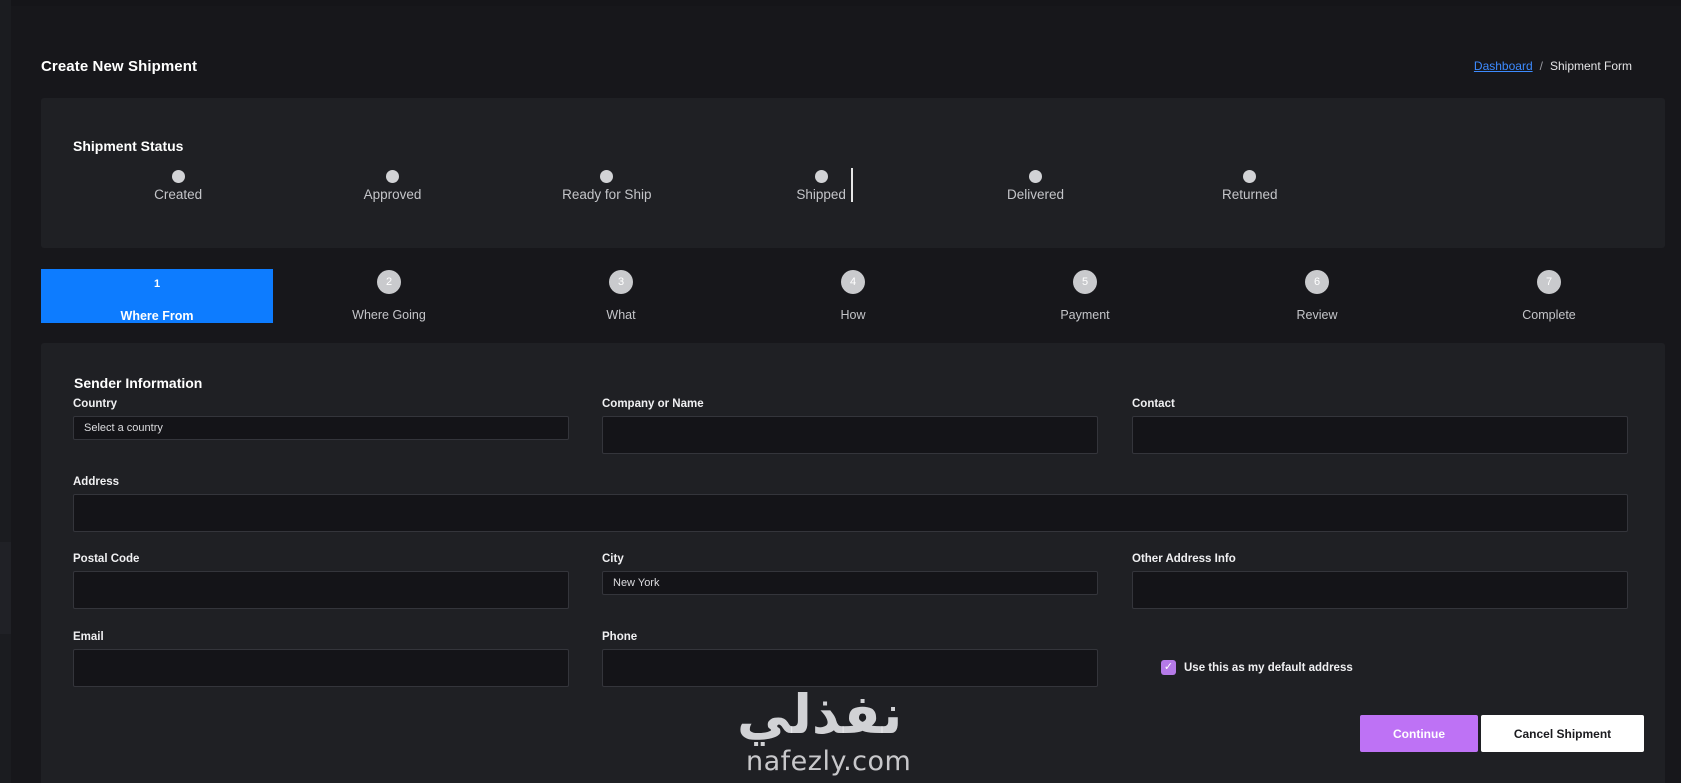 The image size is (1681, 783). I want to click on cancel-shipment-button: Cancel Shipment, so click(1562, 733).